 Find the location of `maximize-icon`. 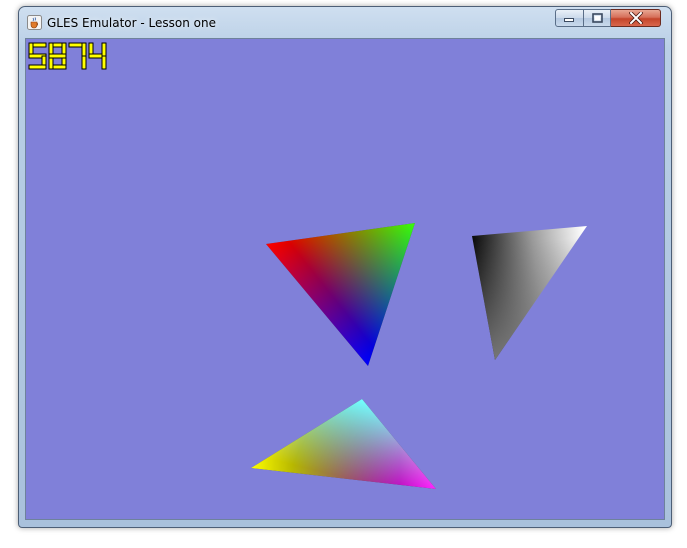

maximize-icon is located at coordinates (597, 18).